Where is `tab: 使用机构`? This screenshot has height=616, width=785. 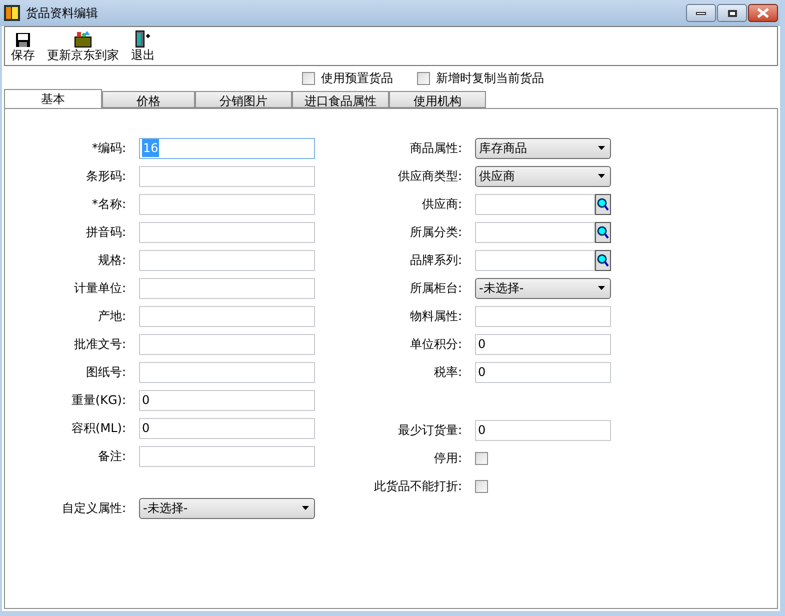 tab: 使用机构 is located at coordinates (437, 99).